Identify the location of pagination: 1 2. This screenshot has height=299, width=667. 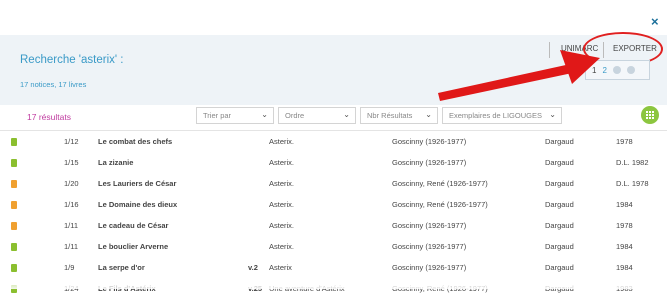
(617, 70).